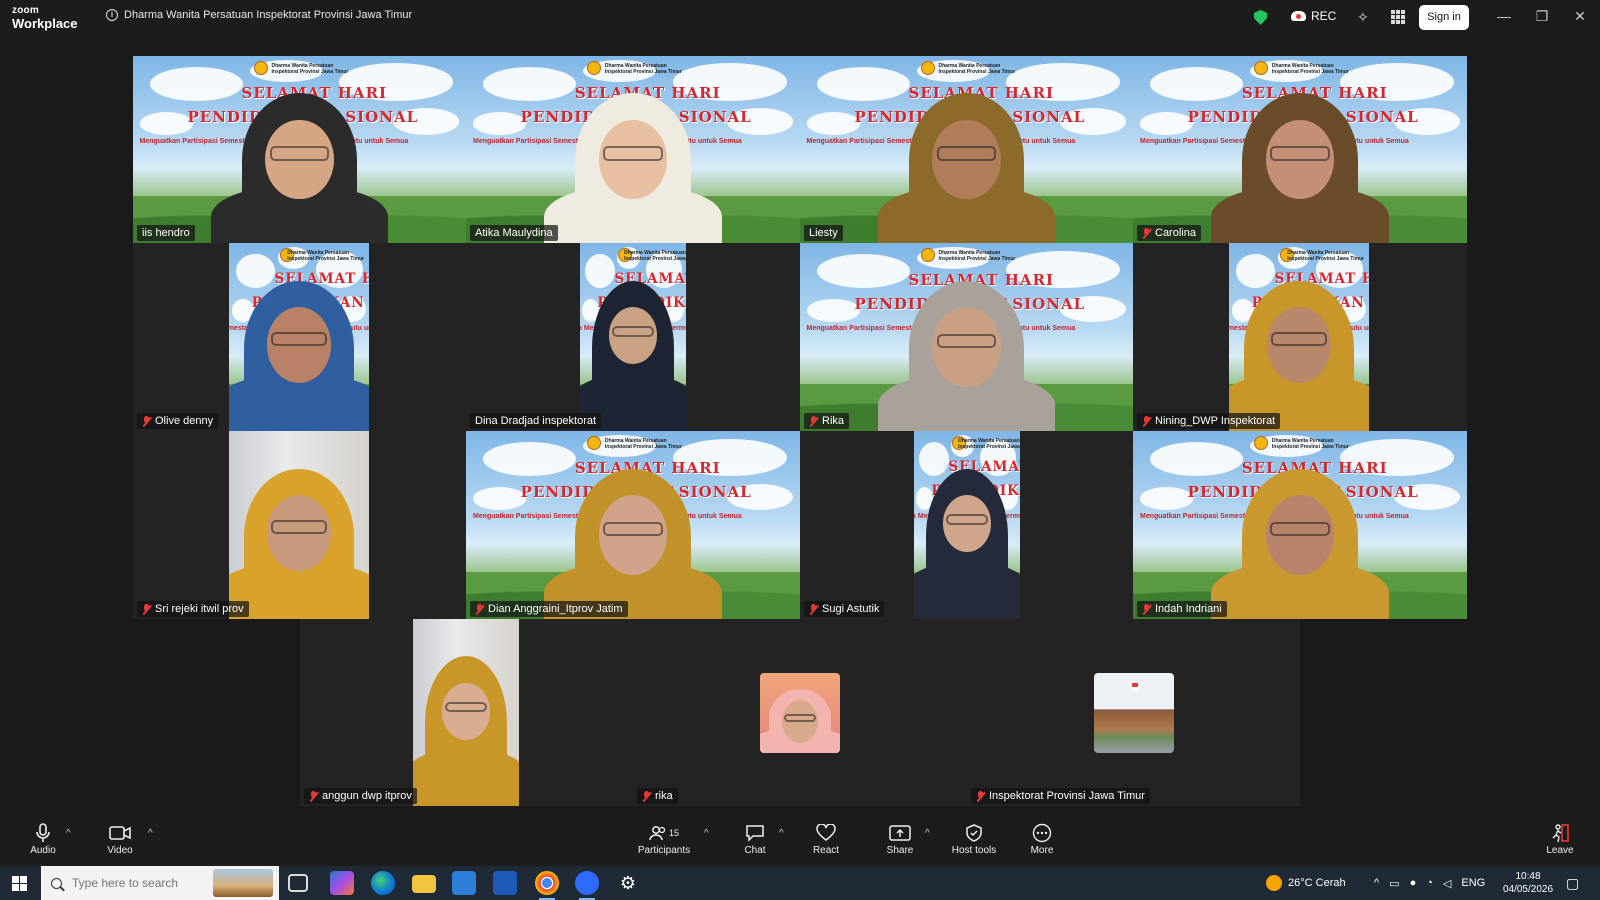 This screenshot has width=1600, height=900. What do you see at coordinates (383, 883) in the screenshot?
I see `edge-browser-icon` at bounding box center [383, 883].